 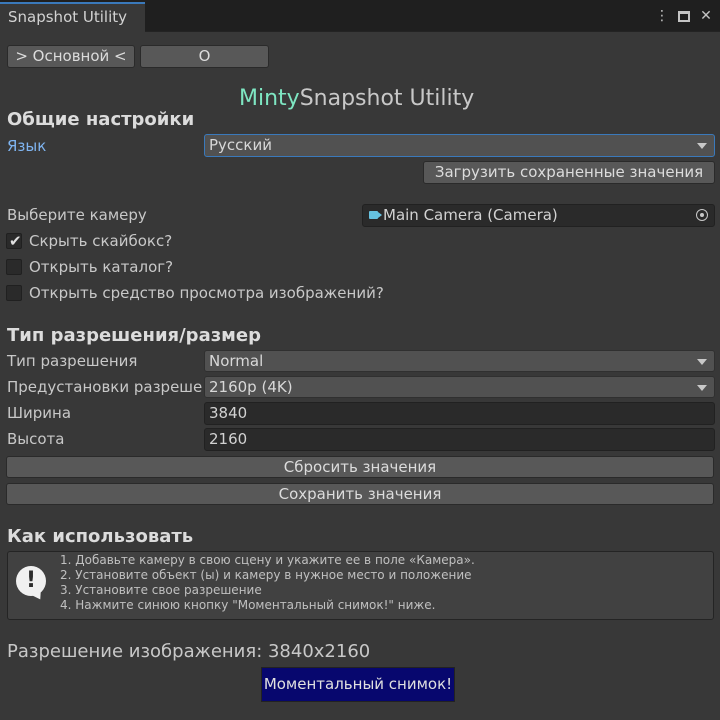 I want to click on open-folder-label: Открыть каталог?, so click(x=101, y=267).